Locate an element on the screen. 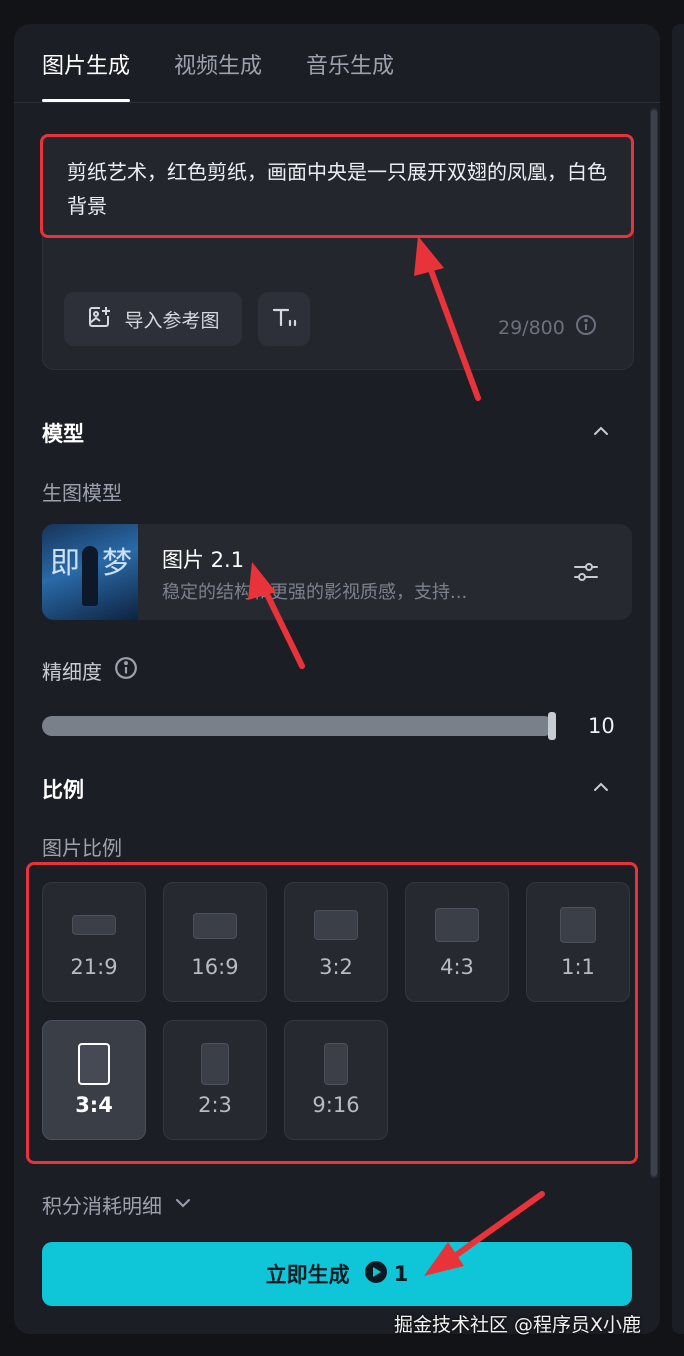 The image size is (684, 1356). tab-bar: 图片生成 视频生成 音乐生成 is located at coordinates (218, 75).